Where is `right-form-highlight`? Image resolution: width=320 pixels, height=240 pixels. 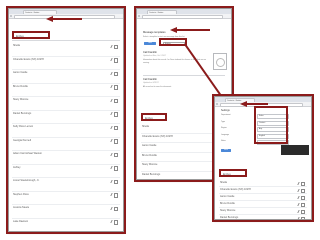
right-form-highlight is located at coordinates (271, 125).